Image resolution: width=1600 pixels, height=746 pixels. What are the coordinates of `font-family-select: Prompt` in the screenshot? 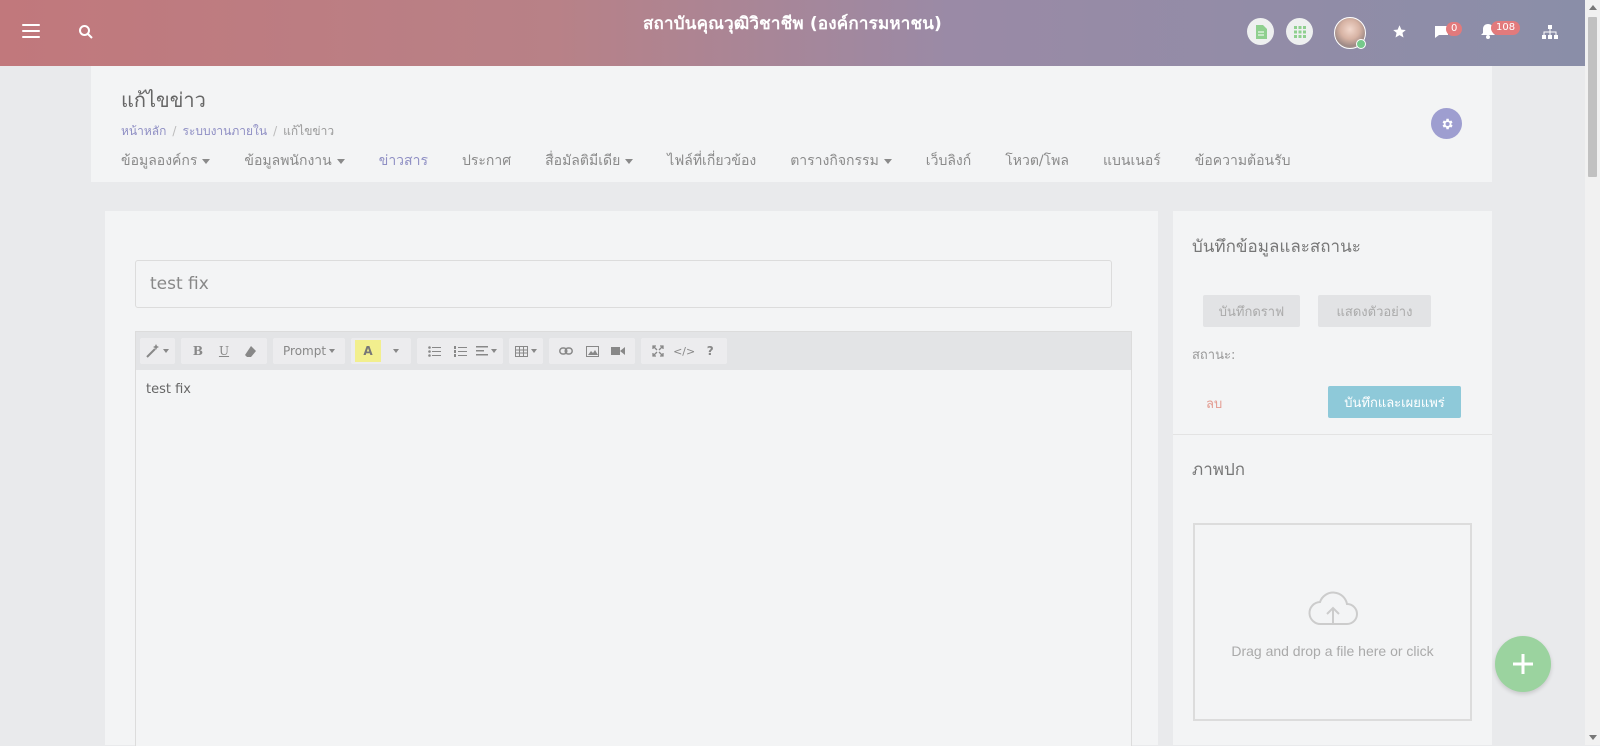 It's located at (309, 351).